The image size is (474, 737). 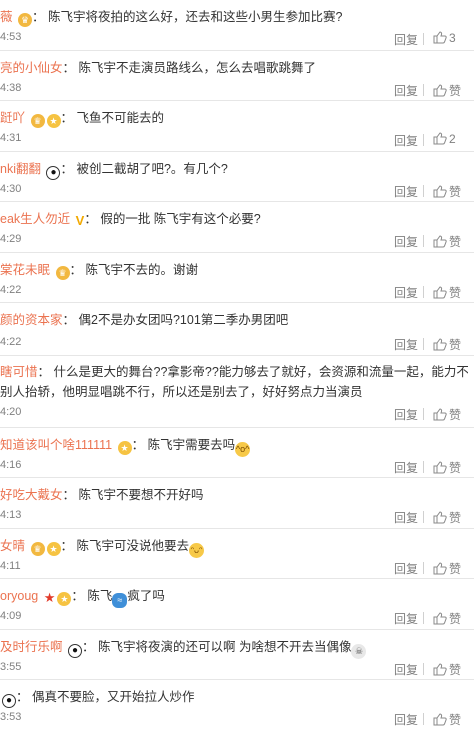 What do you see at coordinates (234, 547) in the screenshot?
I see `comment-line: 女晴 ♛ ★： 陈飞宇可没说他要去 ᵔᴗᵔ` at bounding box center [234, 547].